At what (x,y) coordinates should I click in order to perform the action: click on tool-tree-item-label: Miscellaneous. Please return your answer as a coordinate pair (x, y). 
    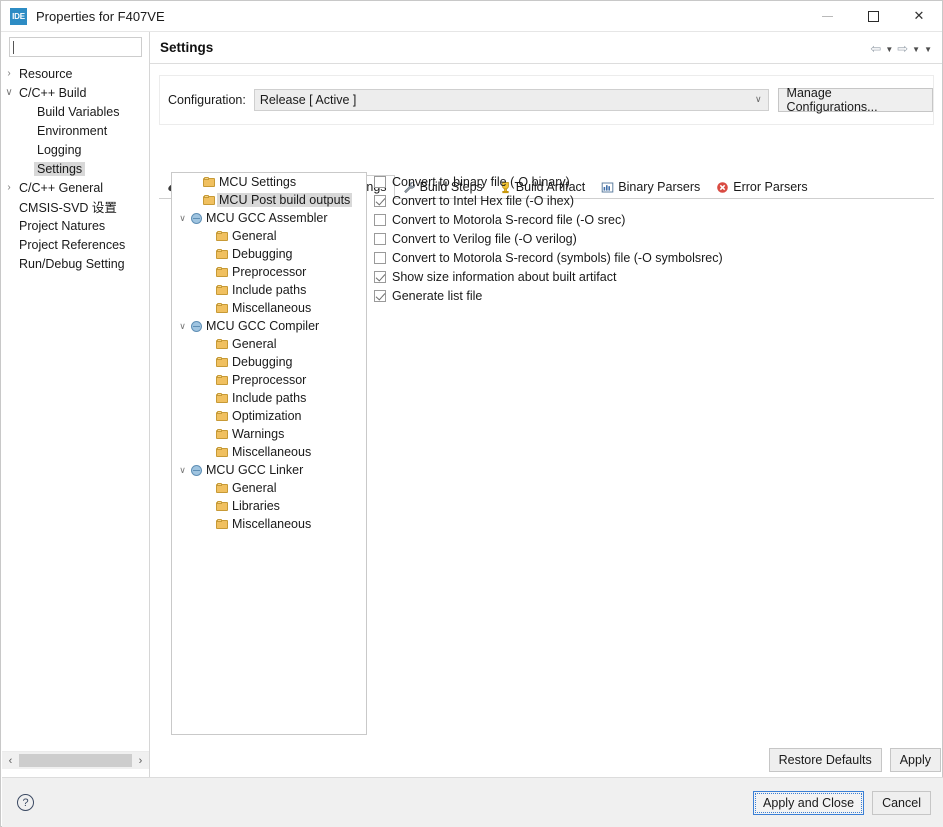
    Looking at the image, I should click on (272, 452).